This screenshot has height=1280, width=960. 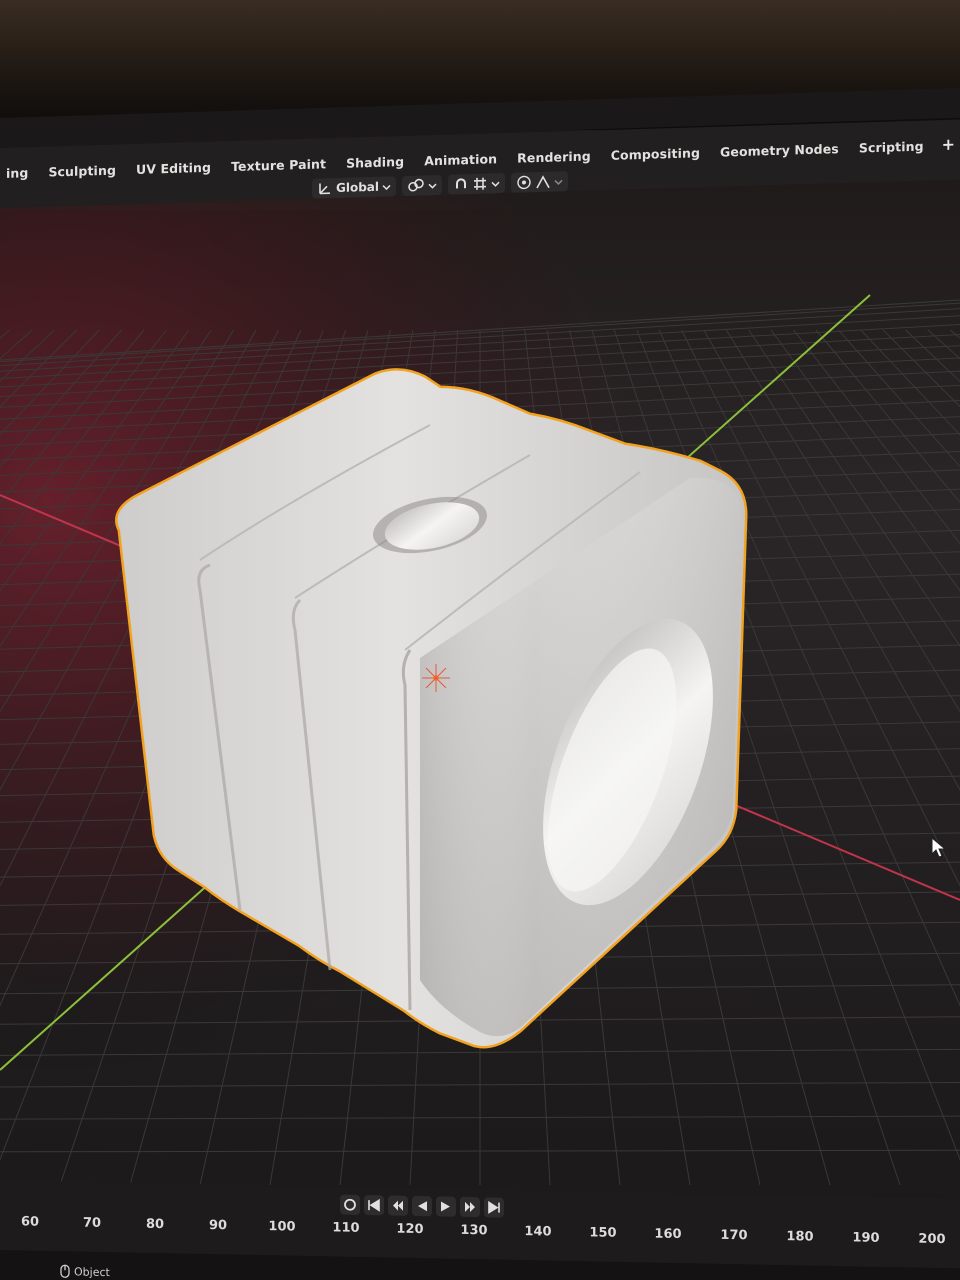 What do you see at coordinates (173, 168) in the screenshot?
I see `tab-uv-editing: UV Editing` at bounding box center [173, 168].